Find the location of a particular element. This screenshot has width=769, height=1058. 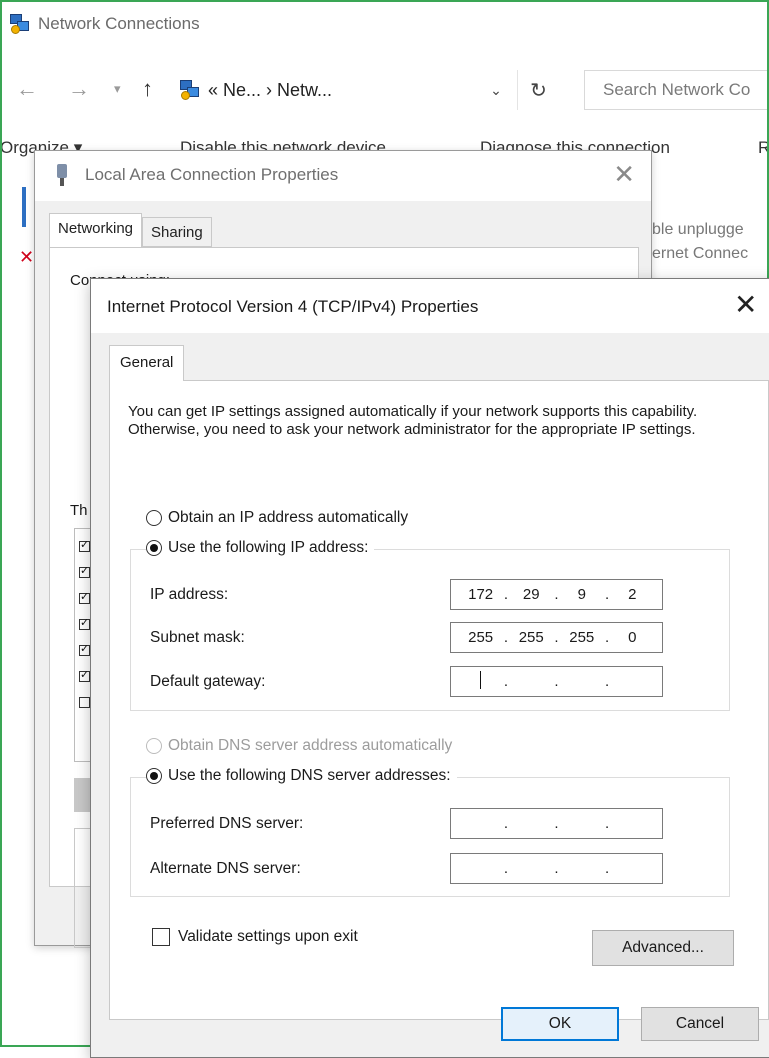

validate-settings-label: Validate settings upon exit is located at coordinates (268, 936).